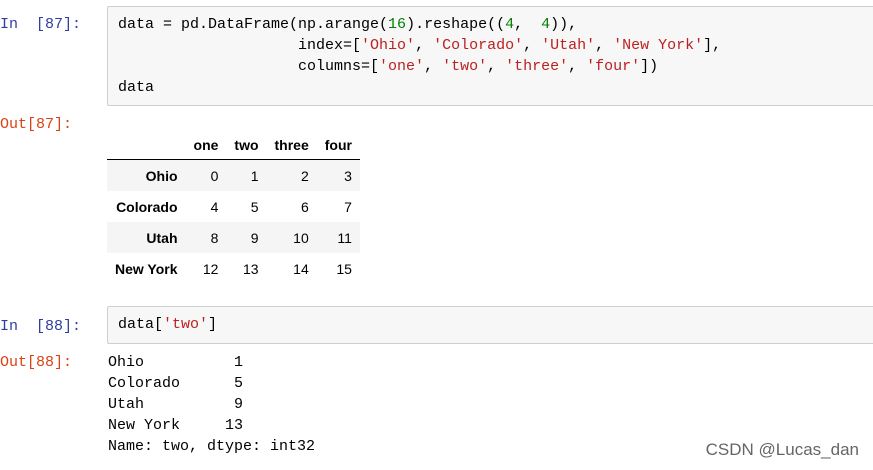  I want to click on code-token: 16, so click(397, 24).